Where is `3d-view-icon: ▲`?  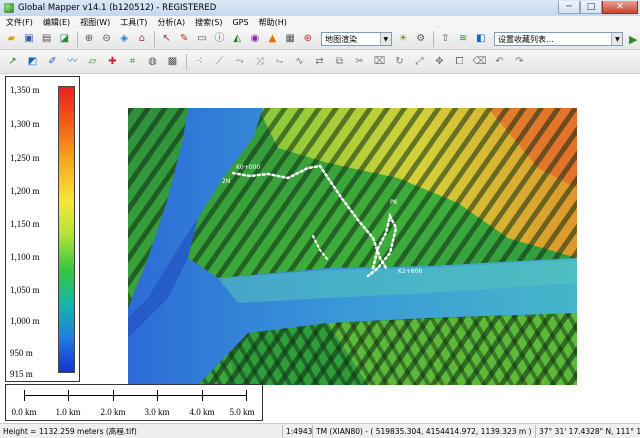 3d-view-icon: ▲ is located at coordinates (272, 39).